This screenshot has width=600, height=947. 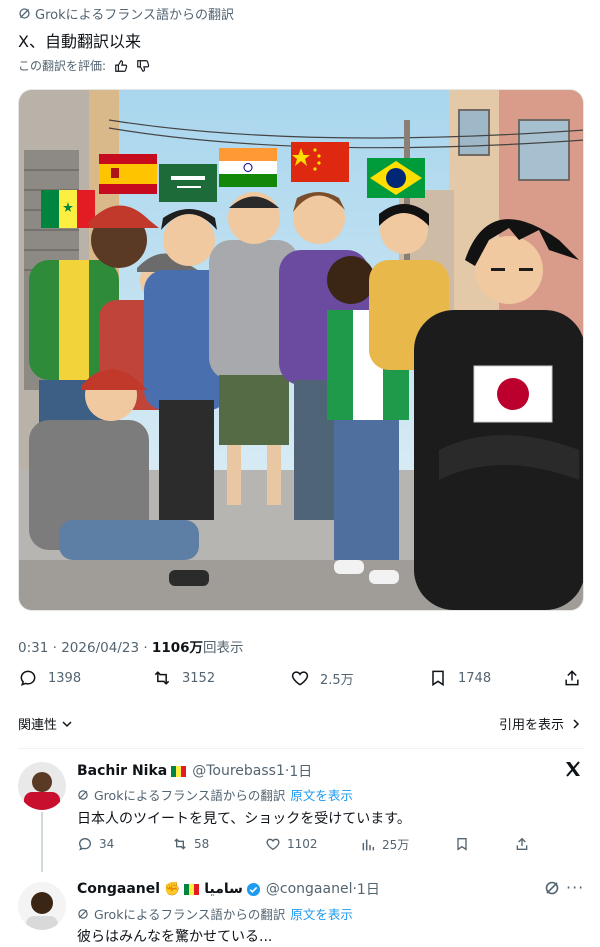 What do you see at coordinates (190, 844) in the screenshot?
I see `reply-repost-button: 58` at bounding box center [190, 844].